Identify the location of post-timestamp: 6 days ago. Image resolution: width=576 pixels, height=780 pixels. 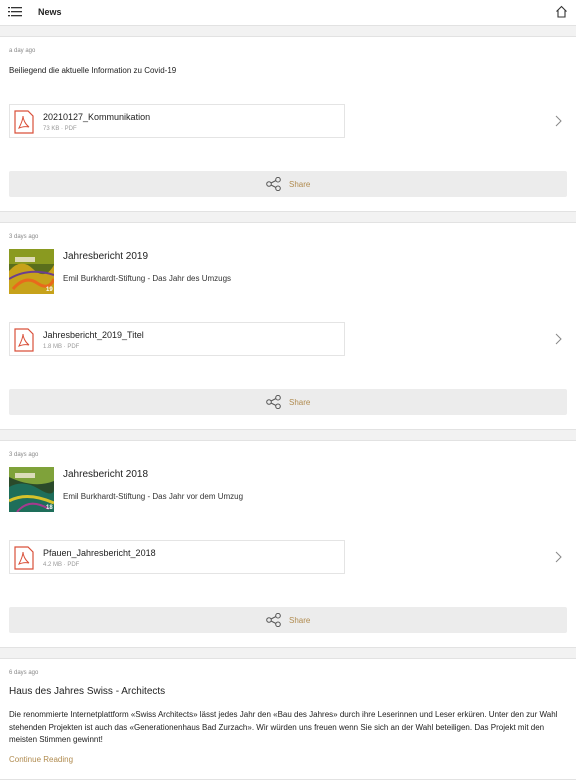
(24, 673).